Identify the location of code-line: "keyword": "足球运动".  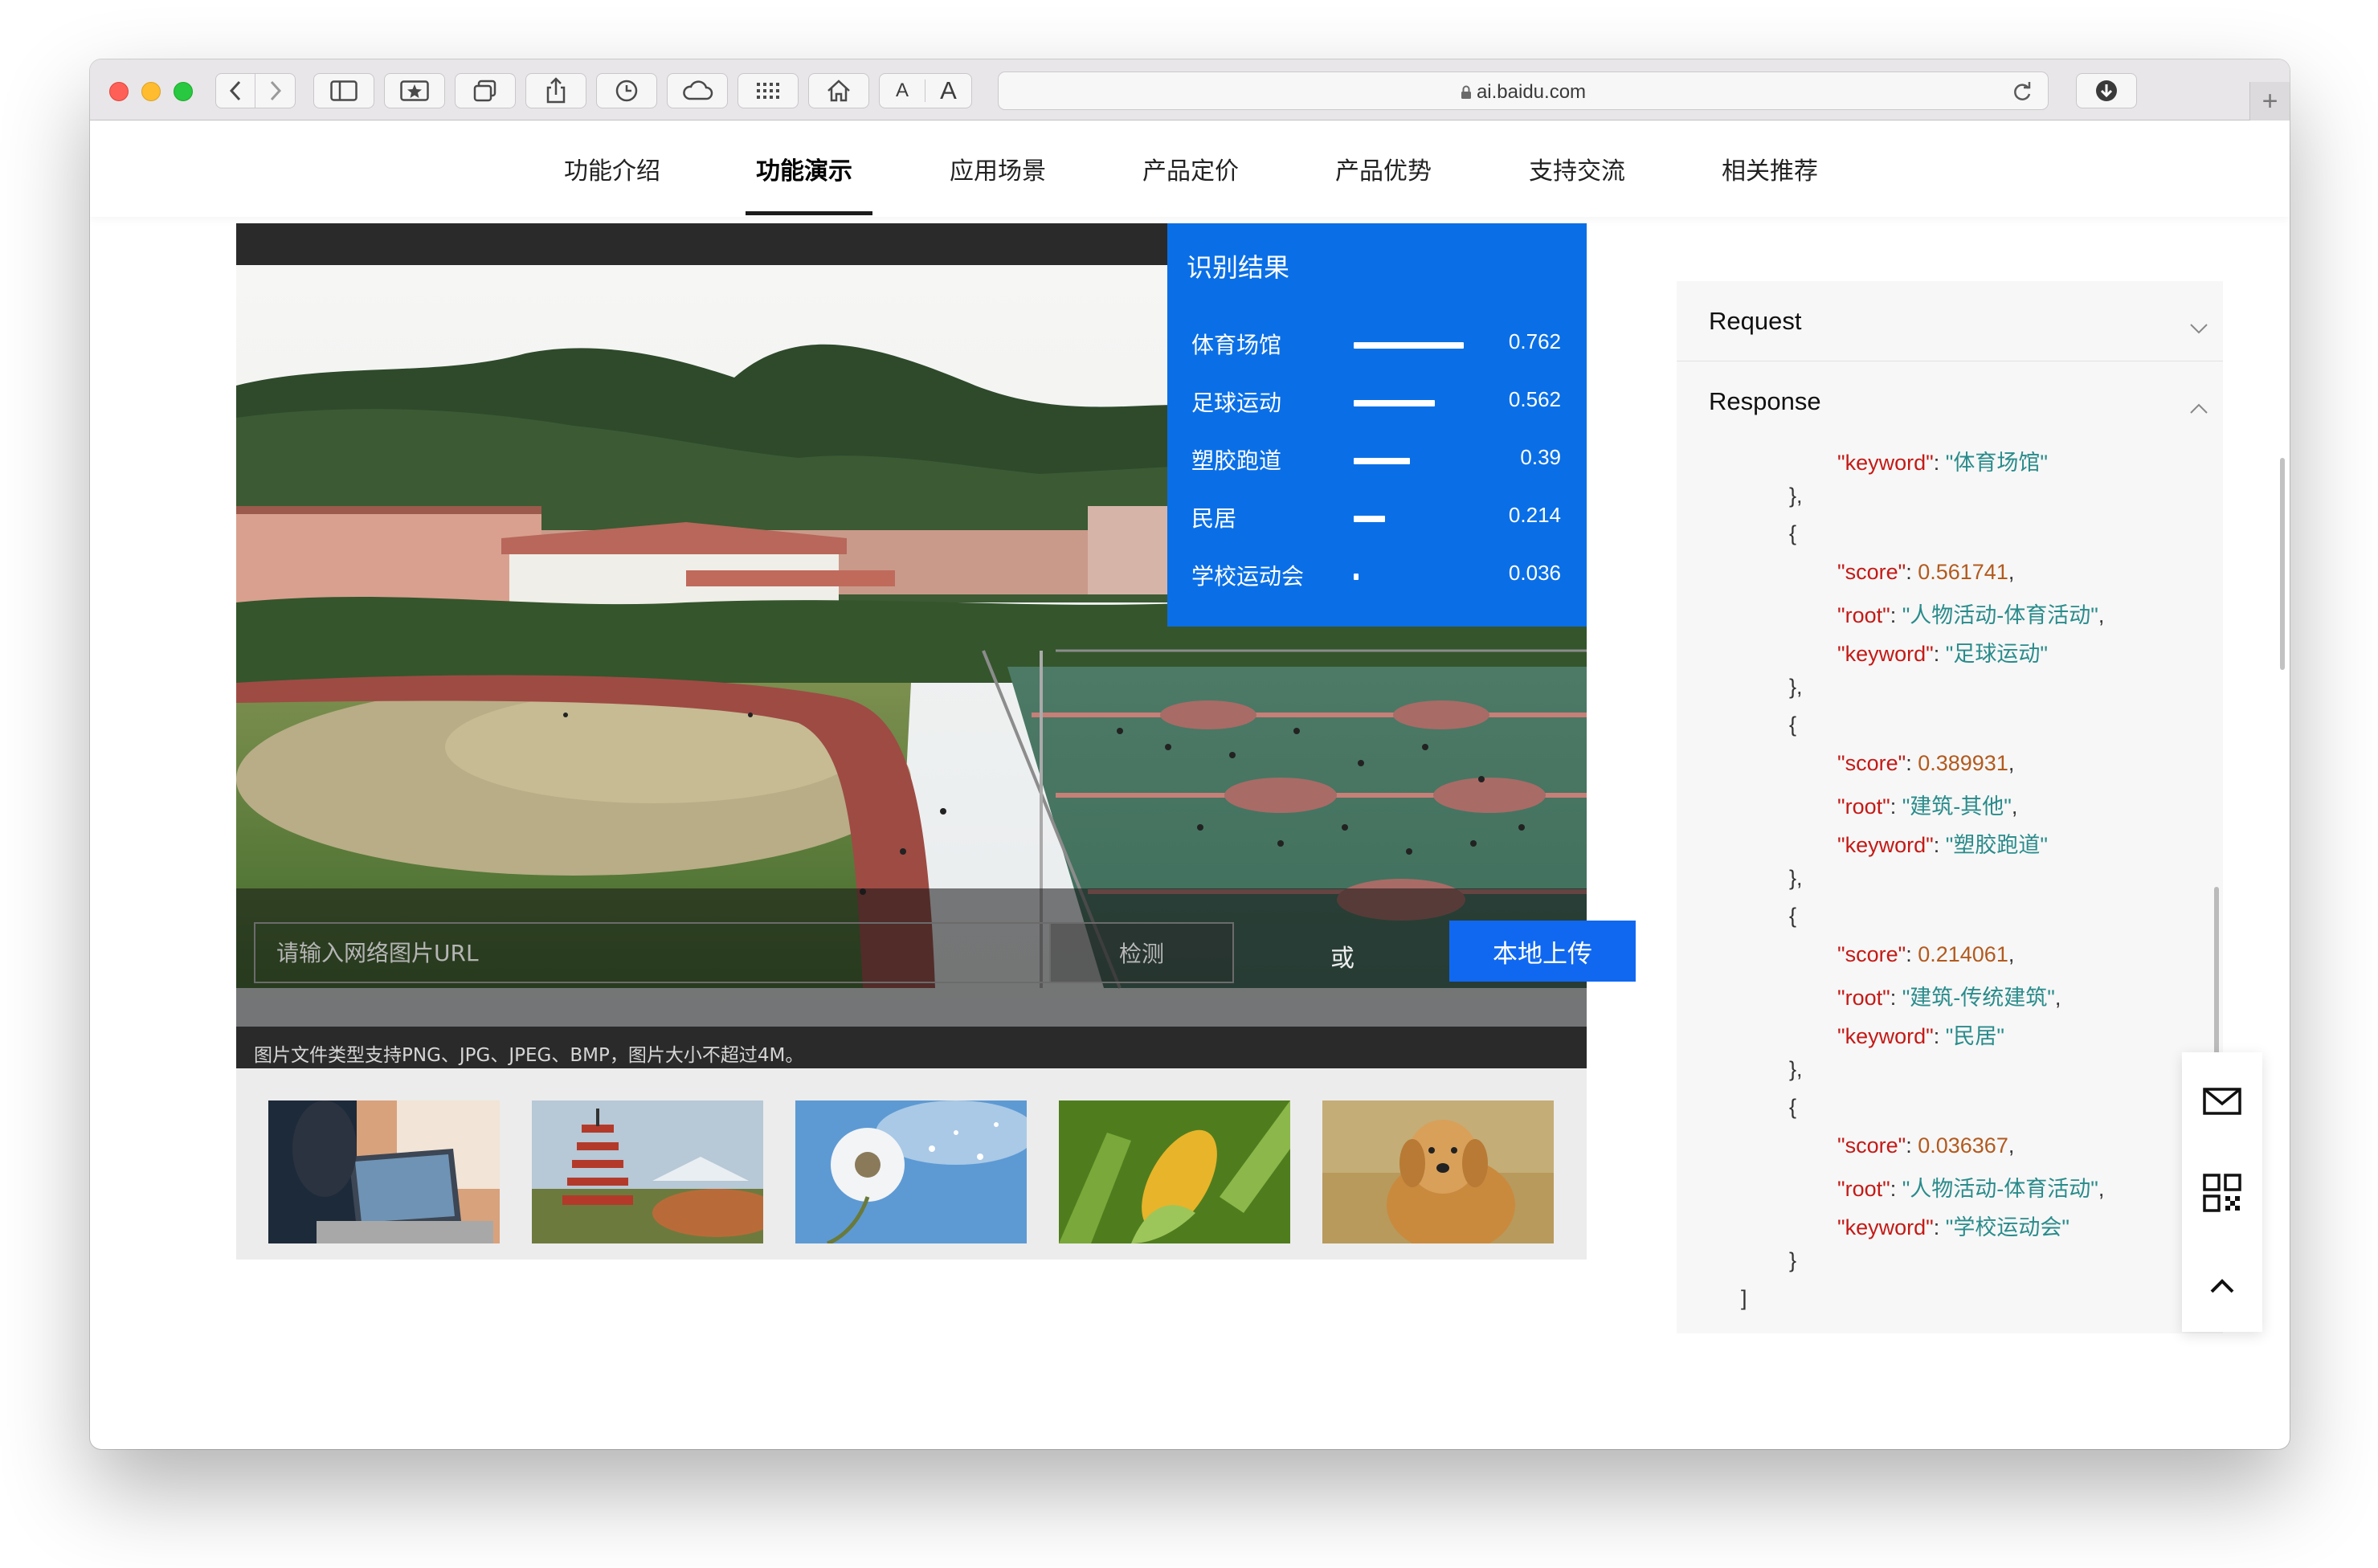
(1942, 652).